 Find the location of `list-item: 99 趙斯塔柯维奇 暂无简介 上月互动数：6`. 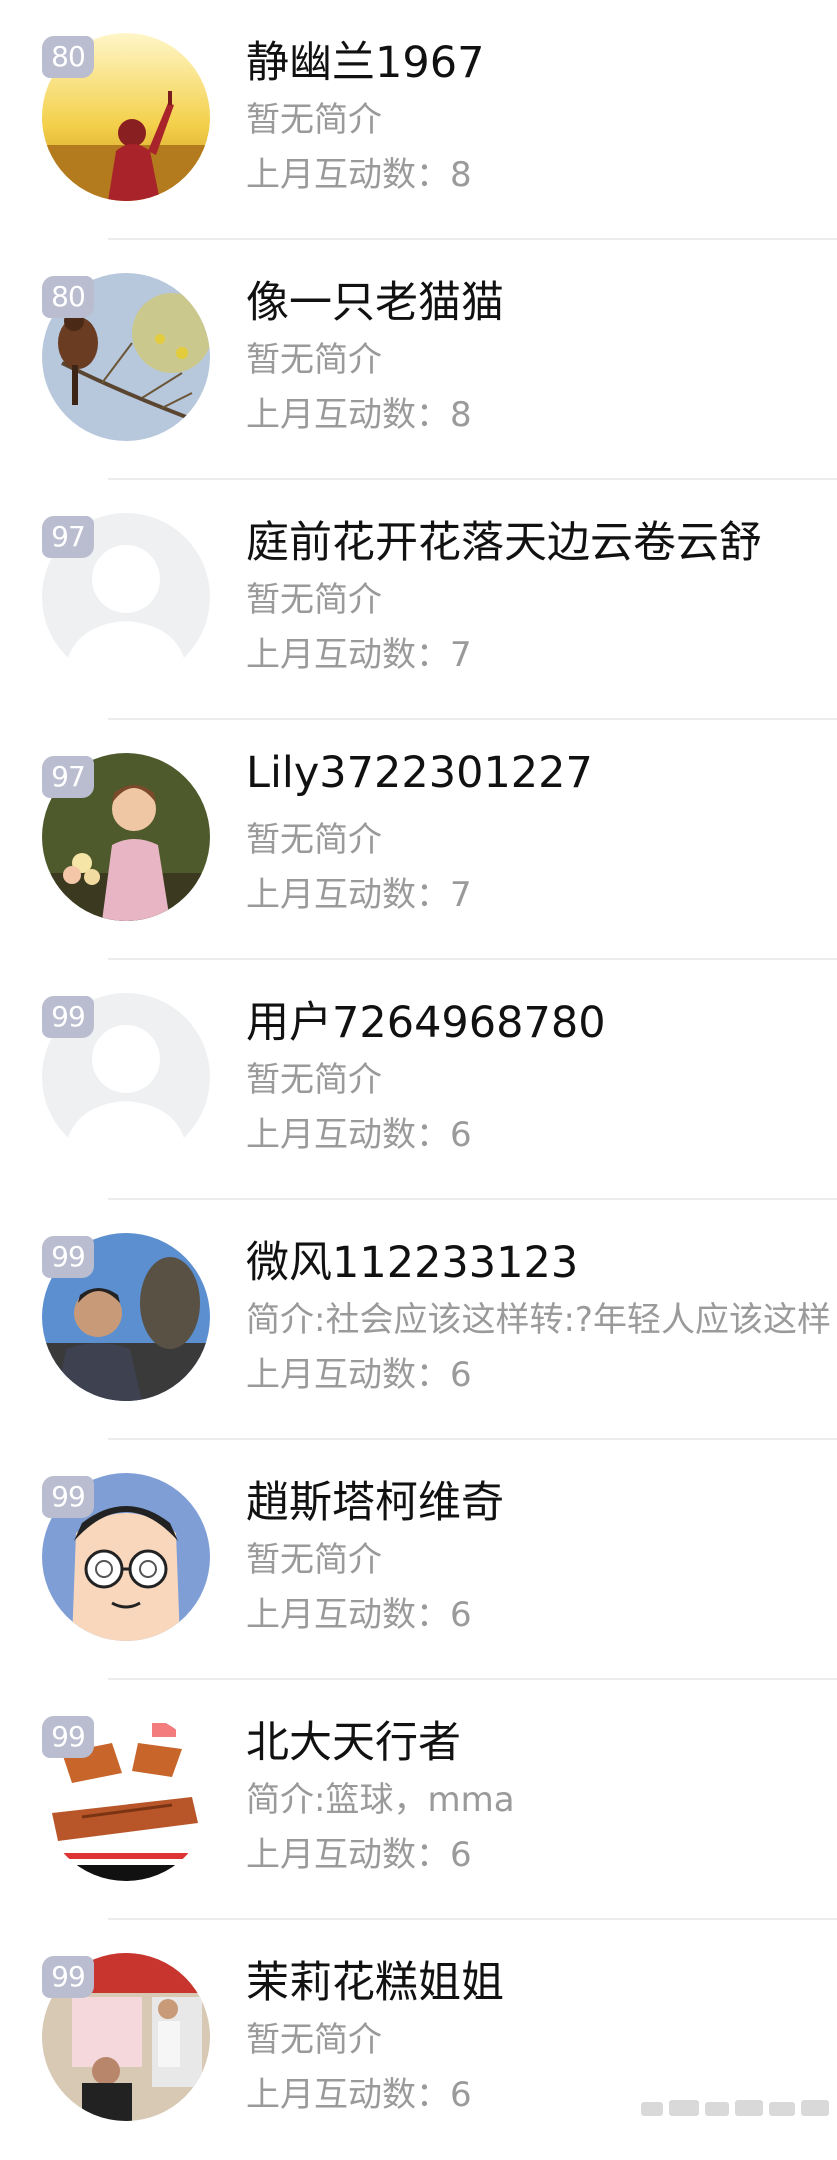

list-item: 99 趙斯塔柯维奇 暂无简介 上月互动数：6 is located at coordinates (418, 1560).